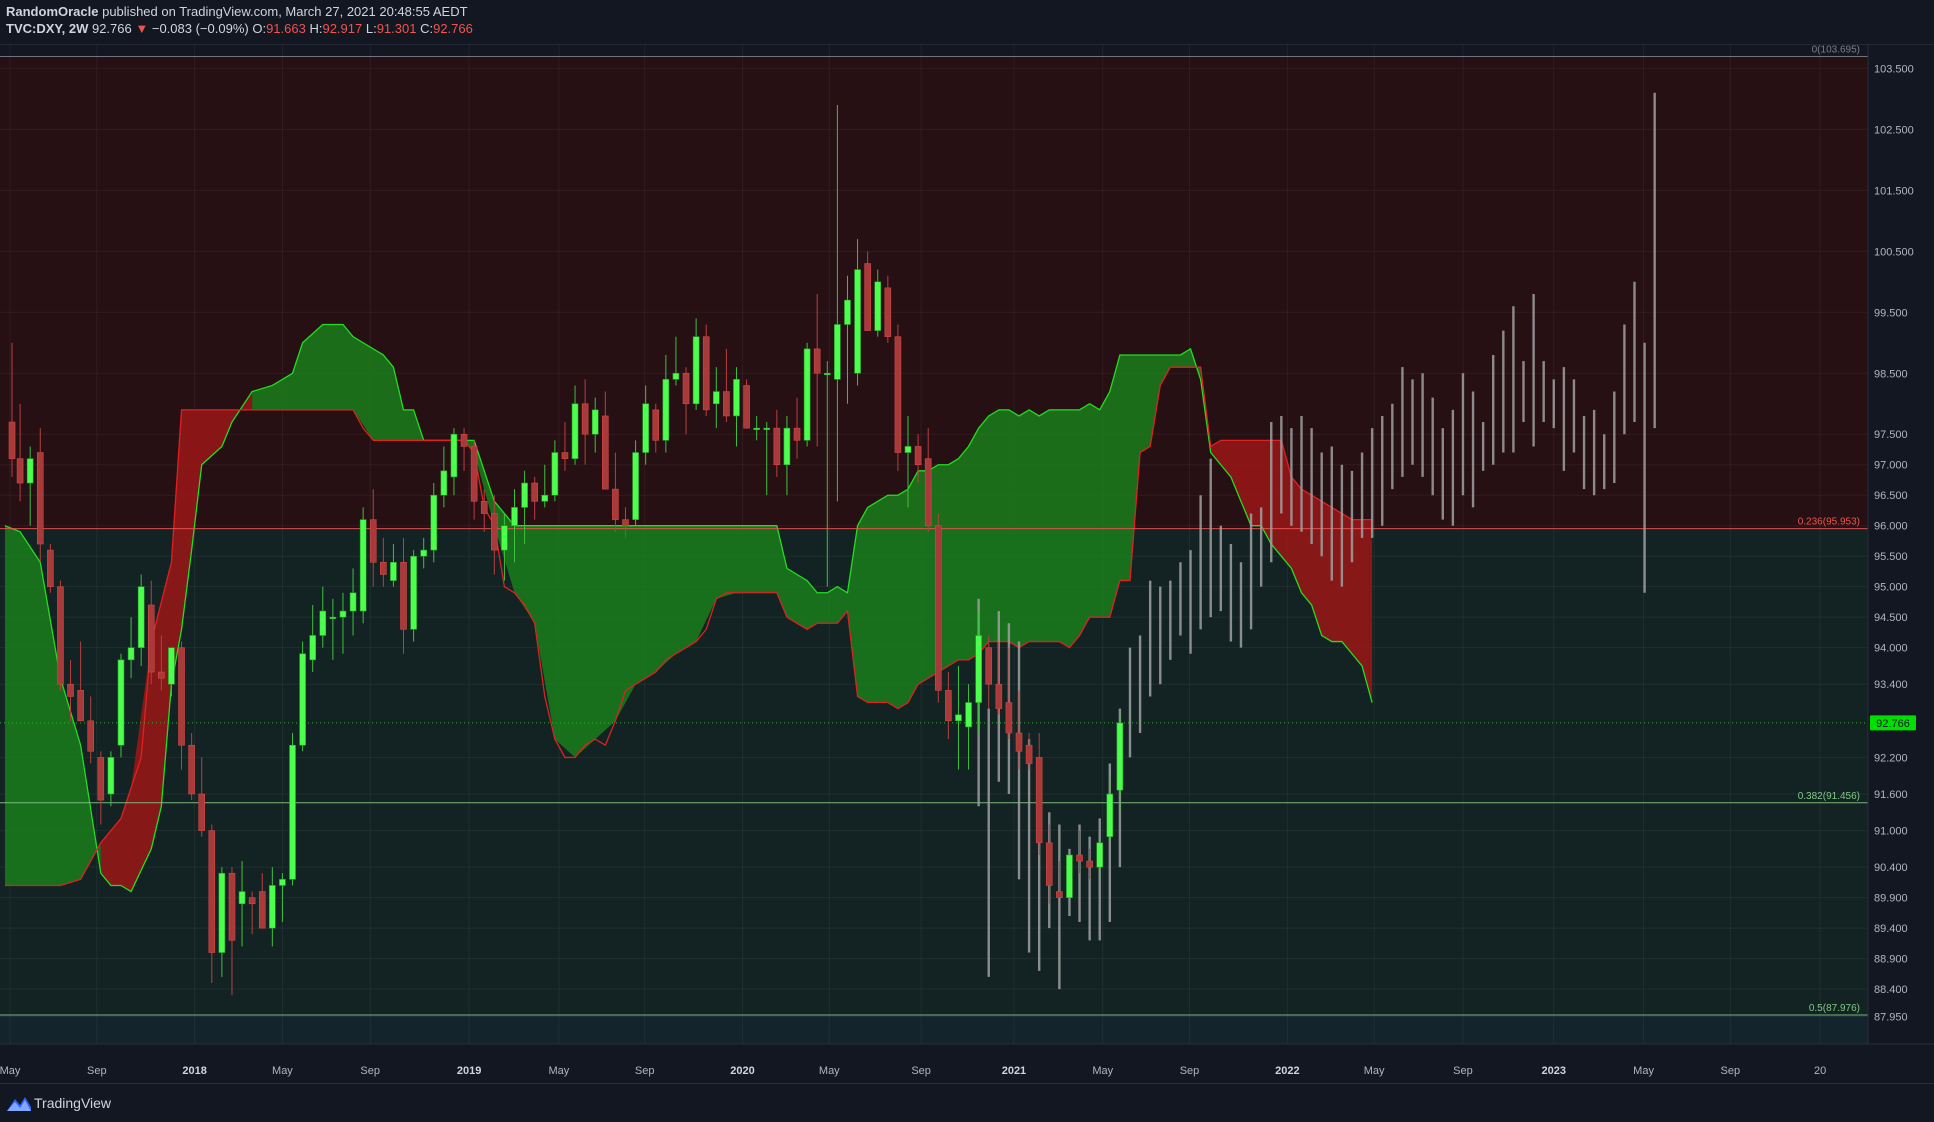 This screenshot has width=1934, height=1122. I want to click on price-axis-label: 89.400, so click(1891, 929).